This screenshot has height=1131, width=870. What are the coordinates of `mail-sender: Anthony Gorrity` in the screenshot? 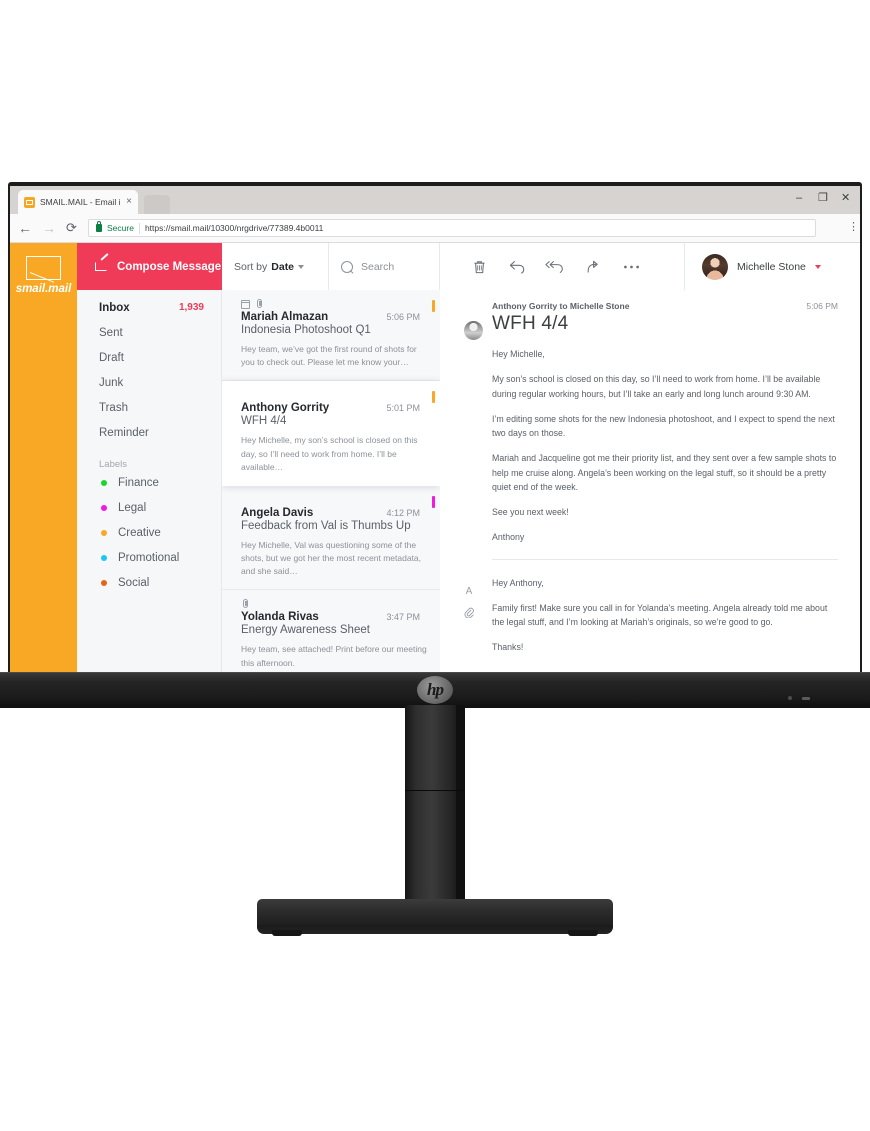 It's located at (285, 408).